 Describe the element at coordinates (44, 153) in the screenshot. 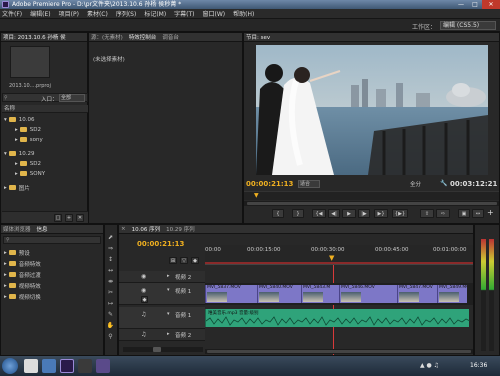

I see `tree-item: ▾ 10.29` at that location.